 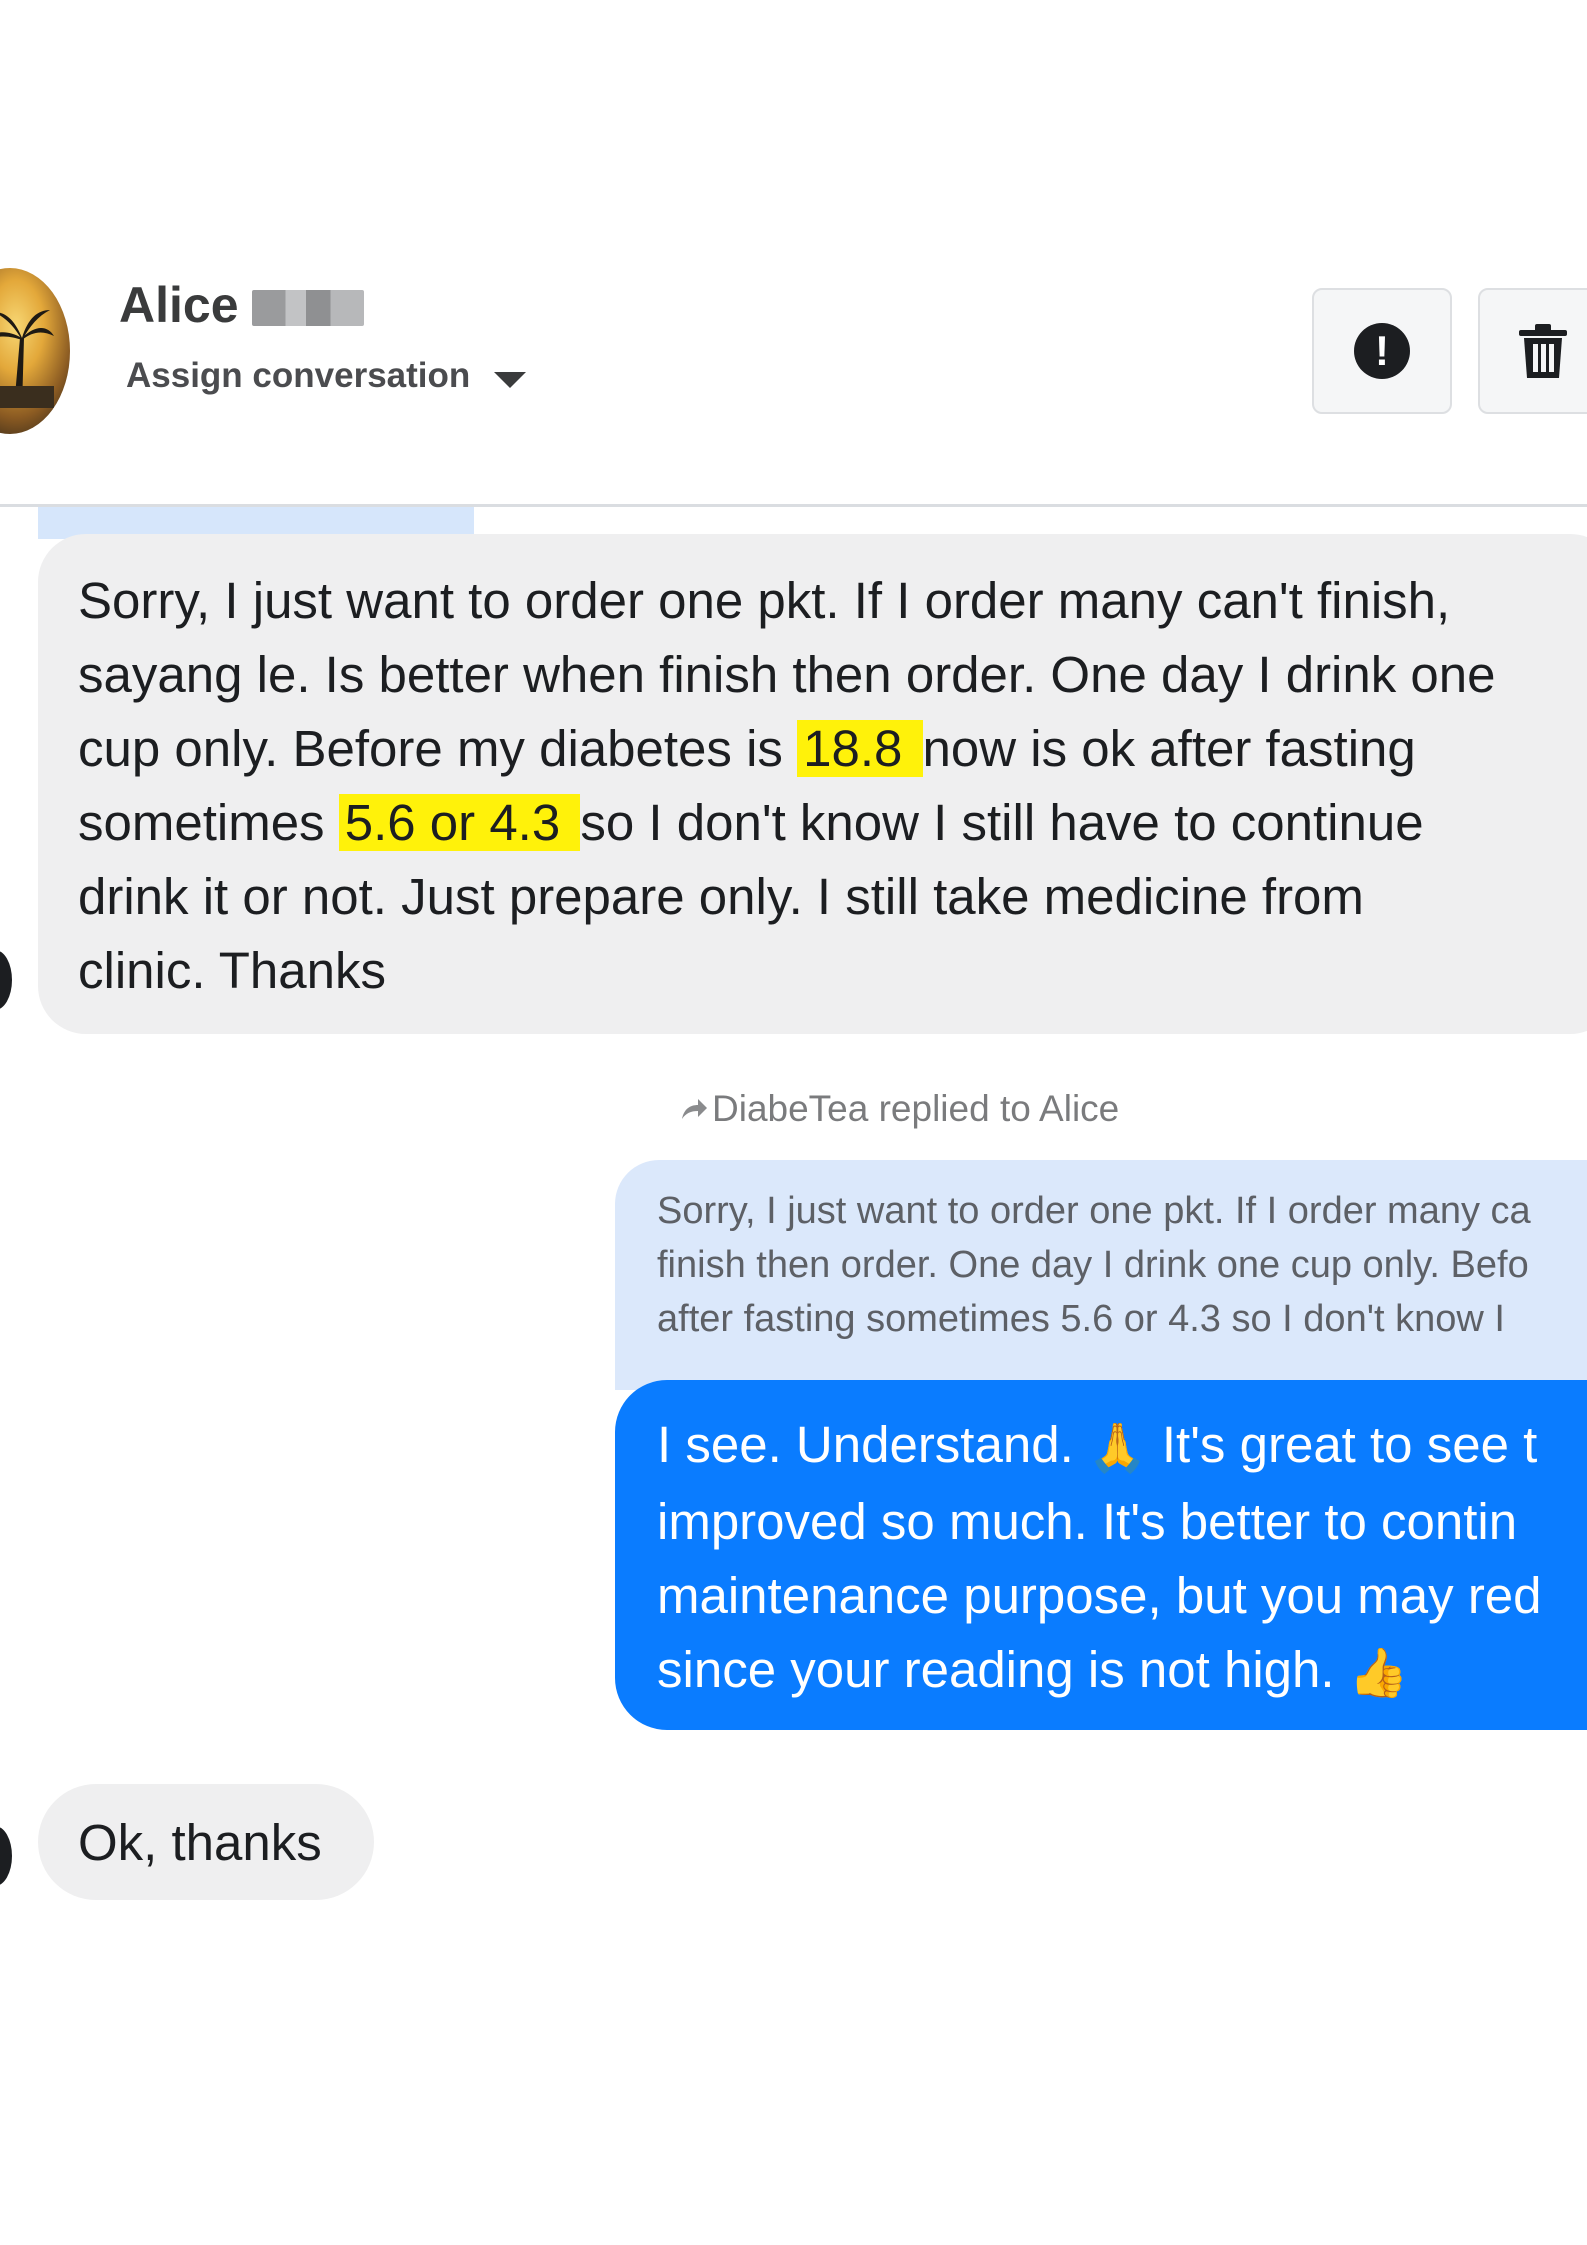 I want to click on message-line: clinic. Thanks, so click(x=232, y=970).